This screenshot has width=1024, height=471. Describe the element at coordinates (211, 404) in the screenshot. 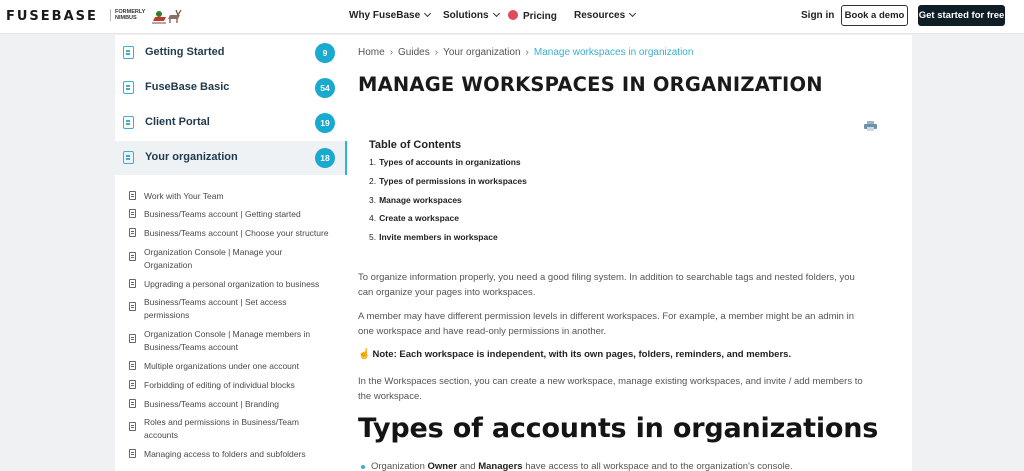

I see `sidebar-article-label: Business/Teams account | Branding` at that location.